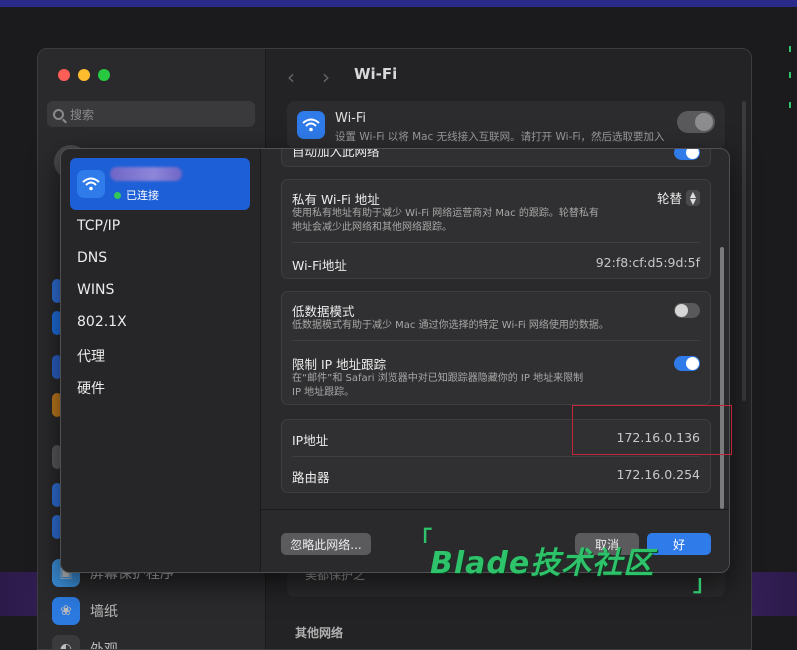  Describe the element at coordinates (82, 114) in the screenshot. I see `search-placeholder: 搜索` at that location.